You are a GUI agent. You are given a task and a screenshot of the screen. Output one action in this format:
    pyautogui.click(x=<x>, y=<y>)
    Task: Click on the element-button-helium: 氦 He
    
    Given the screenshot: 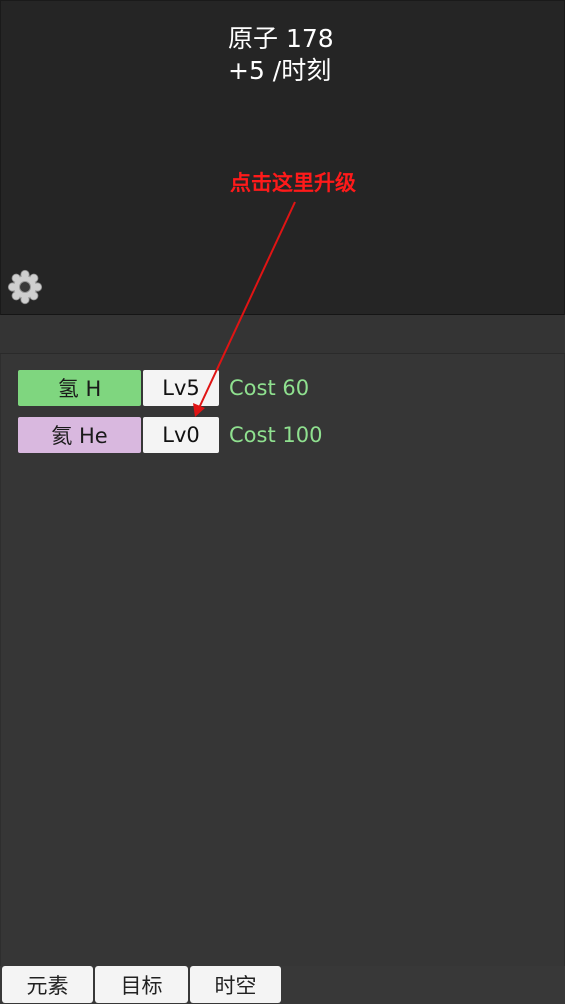 What is the action you would take?
    pyautogui.click(x=79, y=435)
    